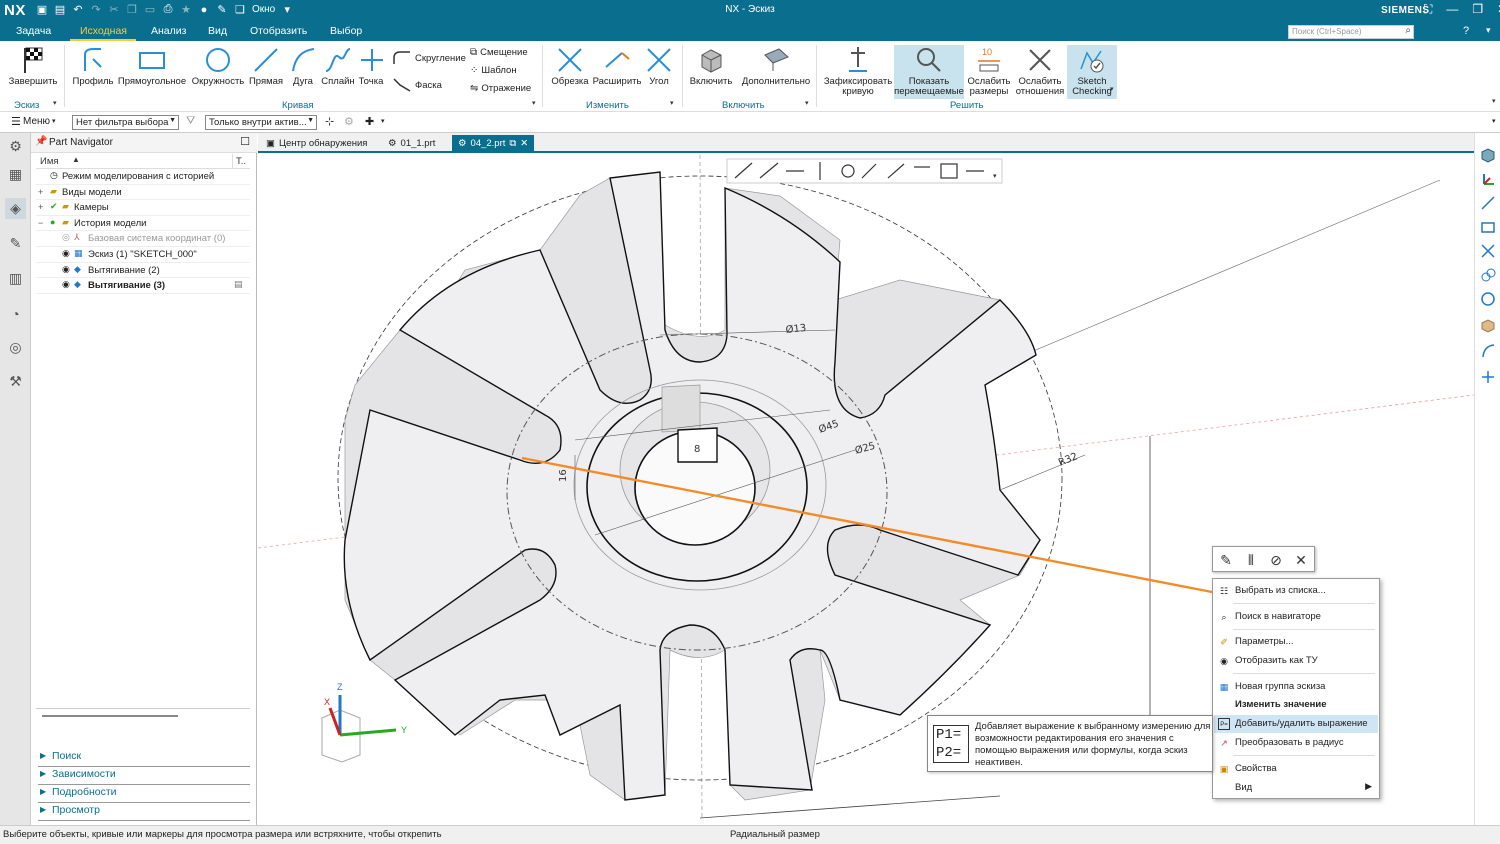  Describe the element at coordinates (110, 716) in the screenshot. I see `scrollbar-thumb` at that location.